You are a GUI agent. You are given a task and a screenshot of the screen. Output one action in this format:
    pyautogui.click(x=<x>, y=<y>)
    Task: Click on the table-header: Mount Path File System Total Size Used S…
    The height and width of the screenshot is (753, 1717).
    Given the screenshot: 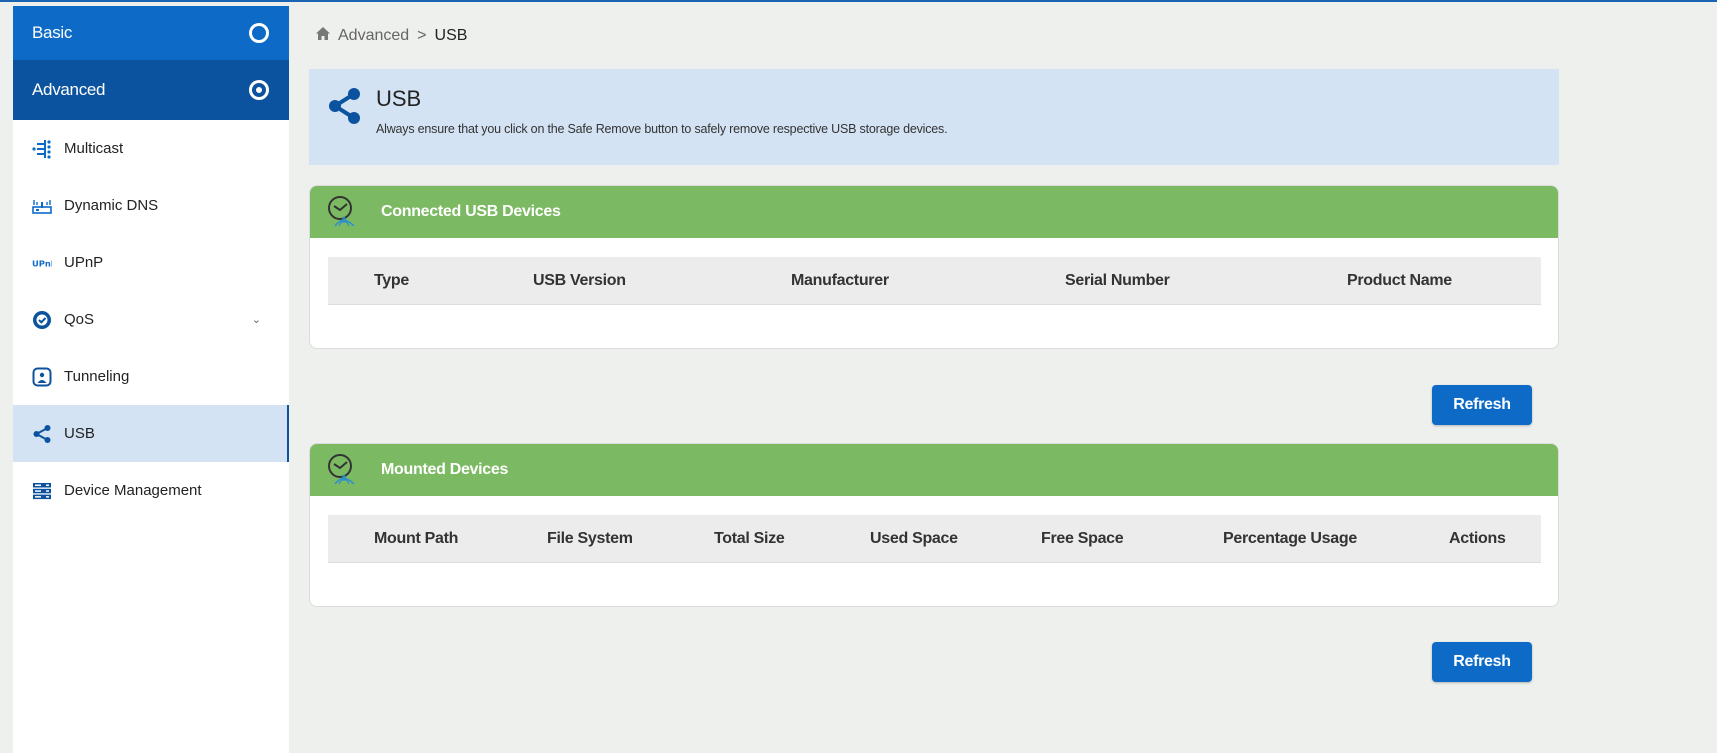 What is the action you would take?
    pyautogui.click(x=934, y=539)
    